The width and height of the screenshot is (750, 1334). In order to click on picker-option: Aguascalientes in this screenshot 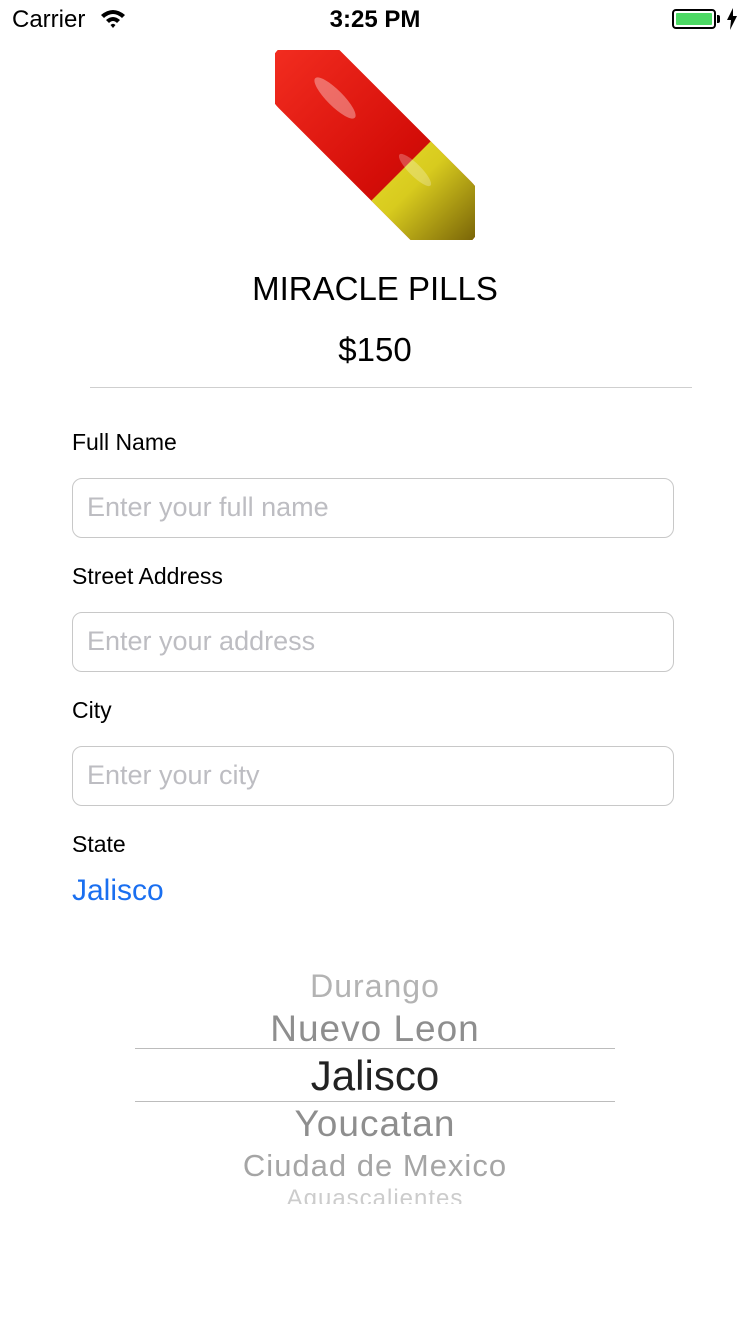, I will do `click(375, 1195)`.